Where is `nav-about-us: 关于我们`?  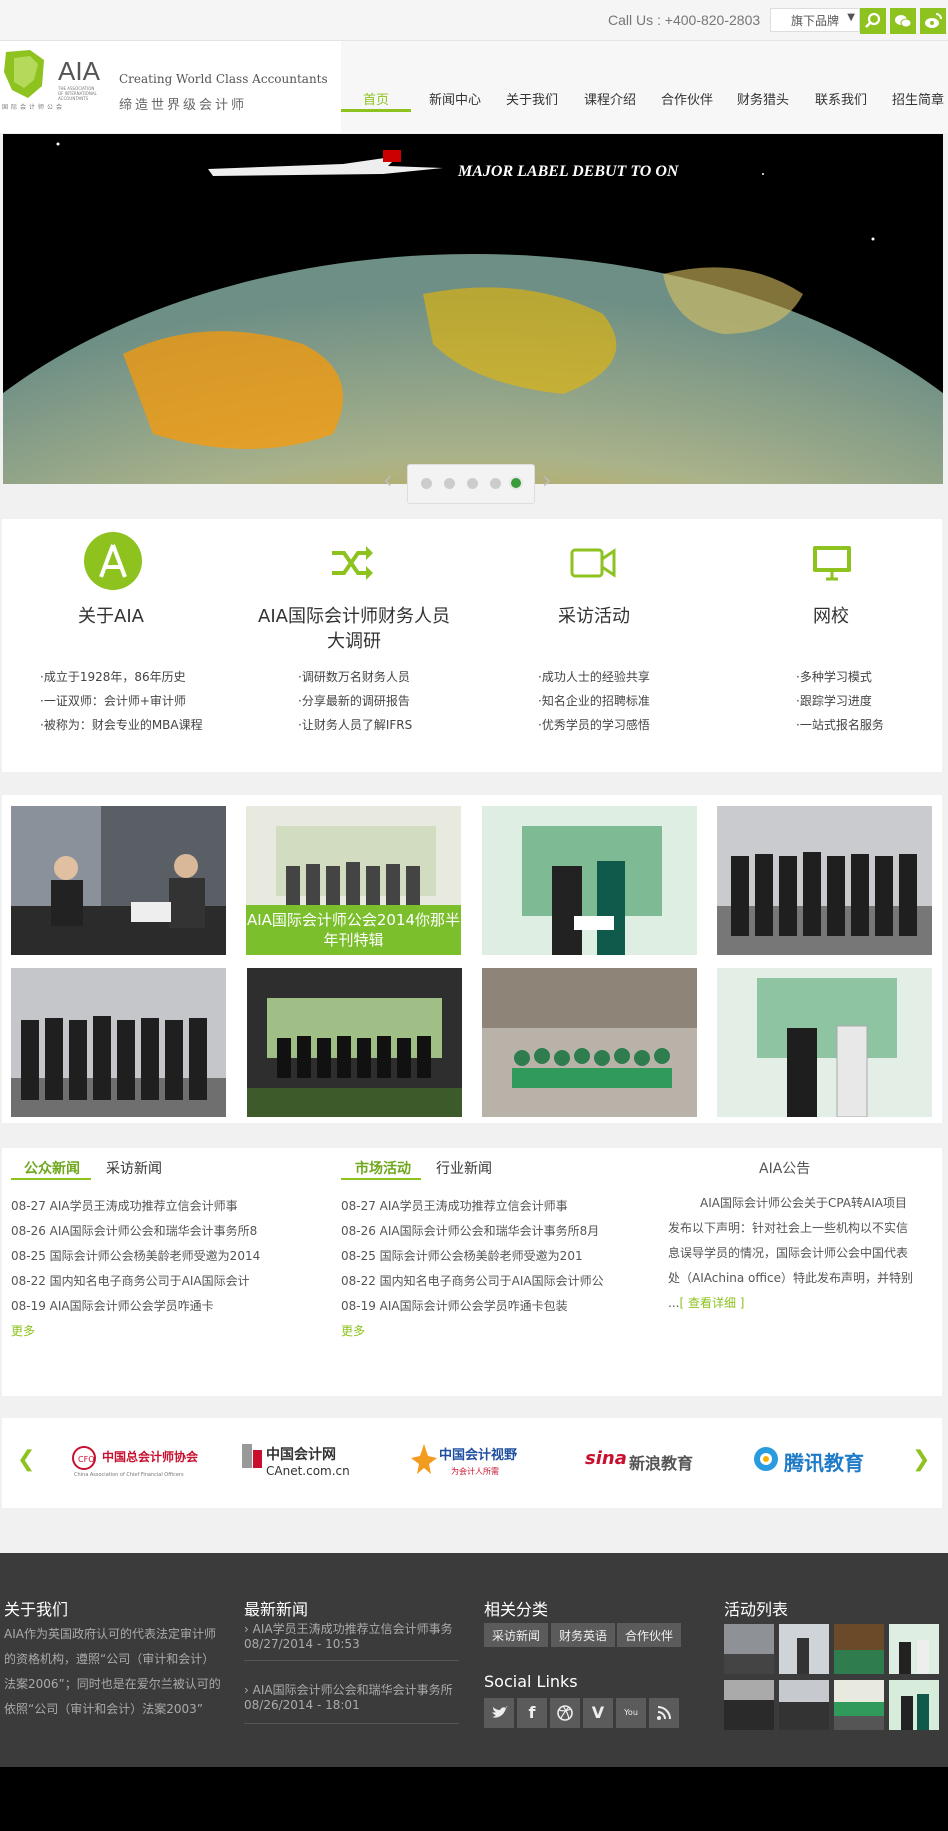 nav-about-us: 关于我们 is located at coordinates (532, 98).